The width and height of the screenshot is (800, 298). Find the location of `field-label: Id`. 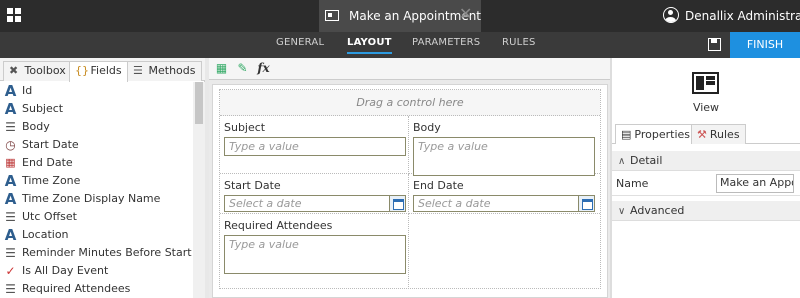

field-label: Id is located at coordinates (27, 90).